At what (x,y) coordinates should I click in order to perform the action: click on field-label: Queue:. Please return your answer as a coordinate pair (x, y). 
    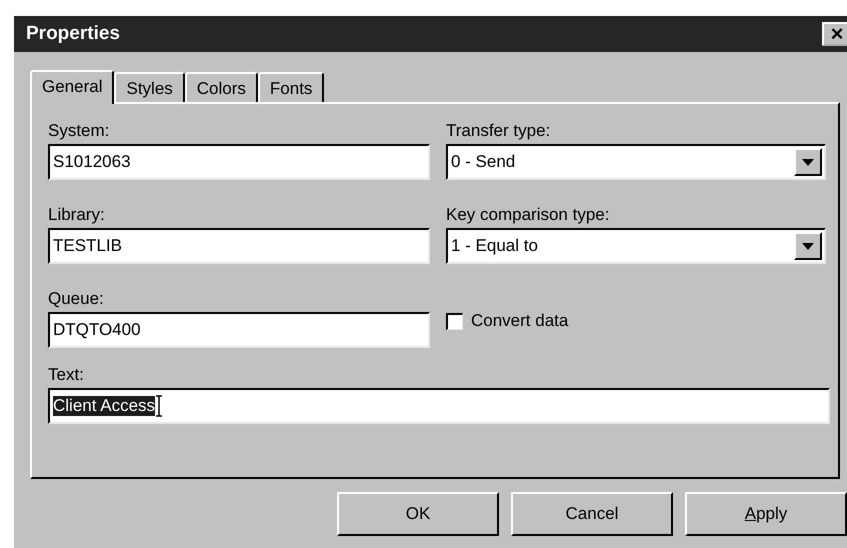
    Looking at the image, I should click on (76, 299).